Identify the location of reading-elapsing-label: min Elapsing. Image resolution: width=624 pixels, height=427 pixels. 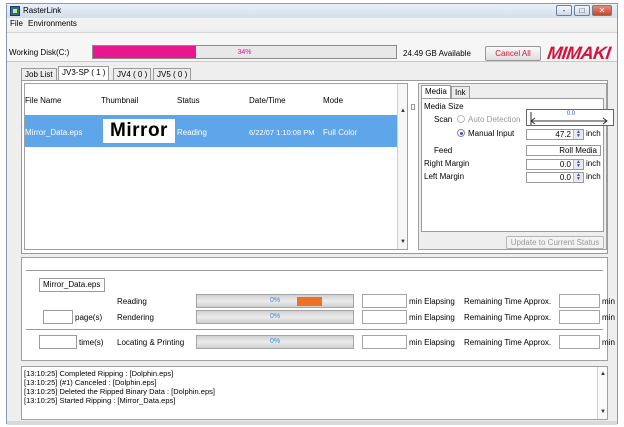
(432, 301).